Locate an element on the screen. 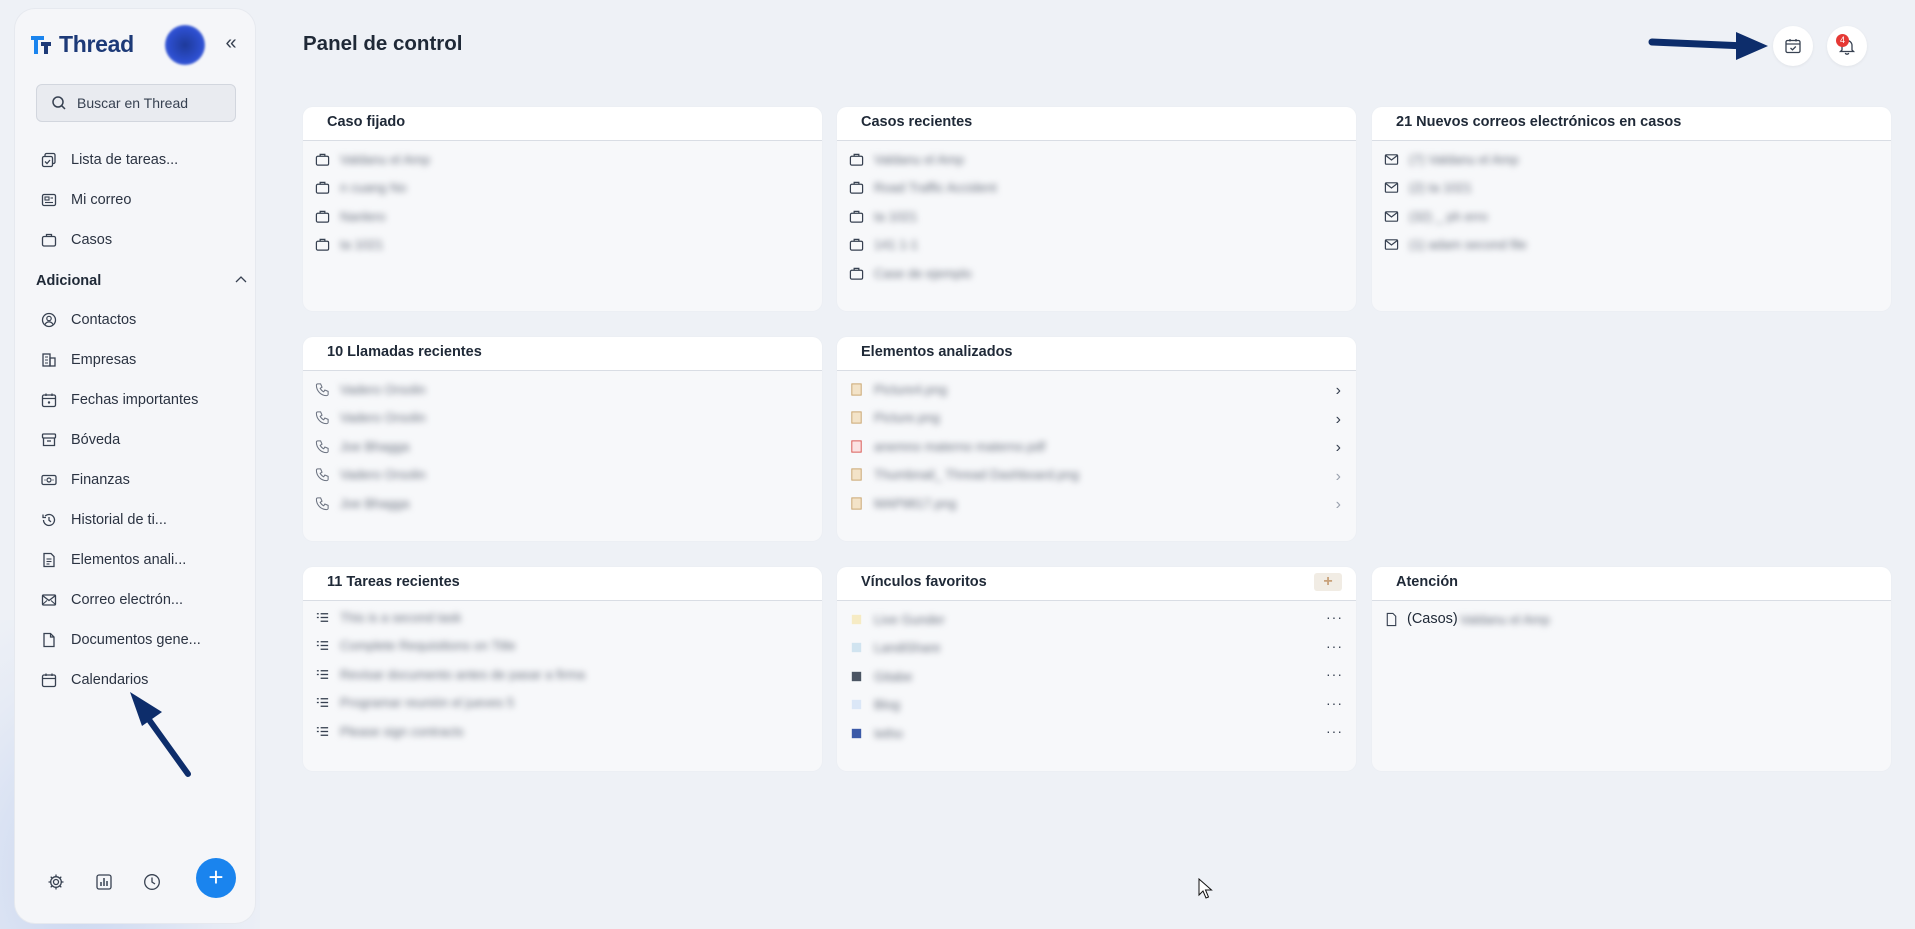 This screenshot has height=929, width=1915. favicon-icon is located at coordinates (856, 619).